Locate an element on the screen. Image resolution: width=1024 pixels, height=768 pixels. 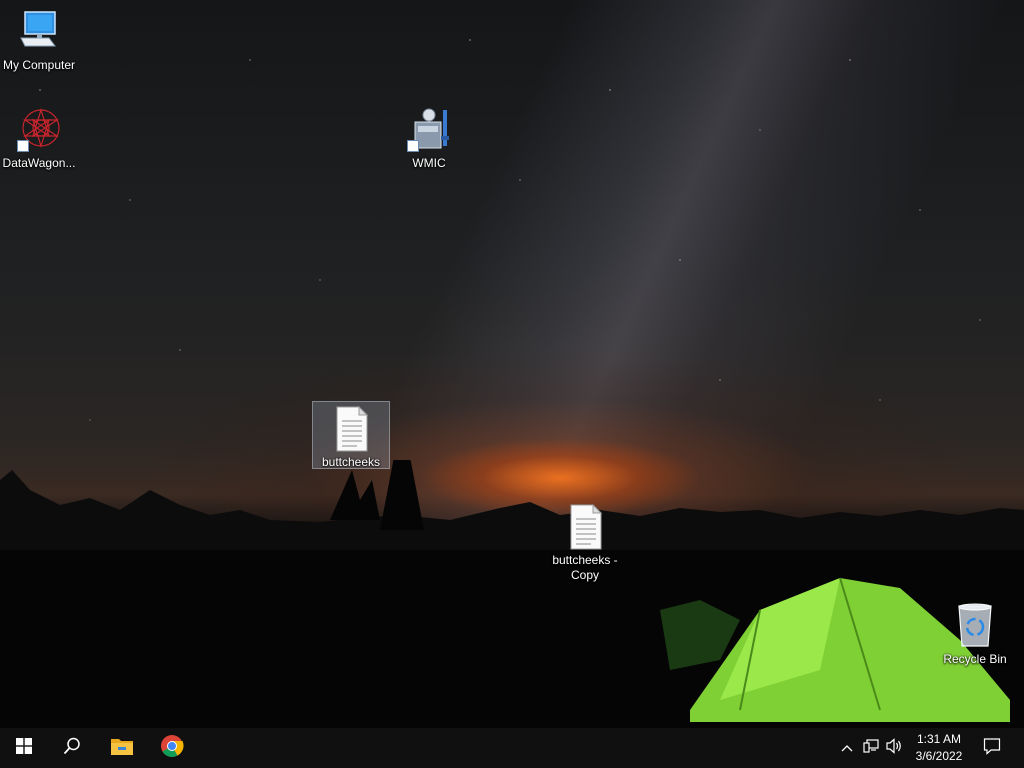
desktop-icon-label: WMIC is located at coordinates (429, 163).